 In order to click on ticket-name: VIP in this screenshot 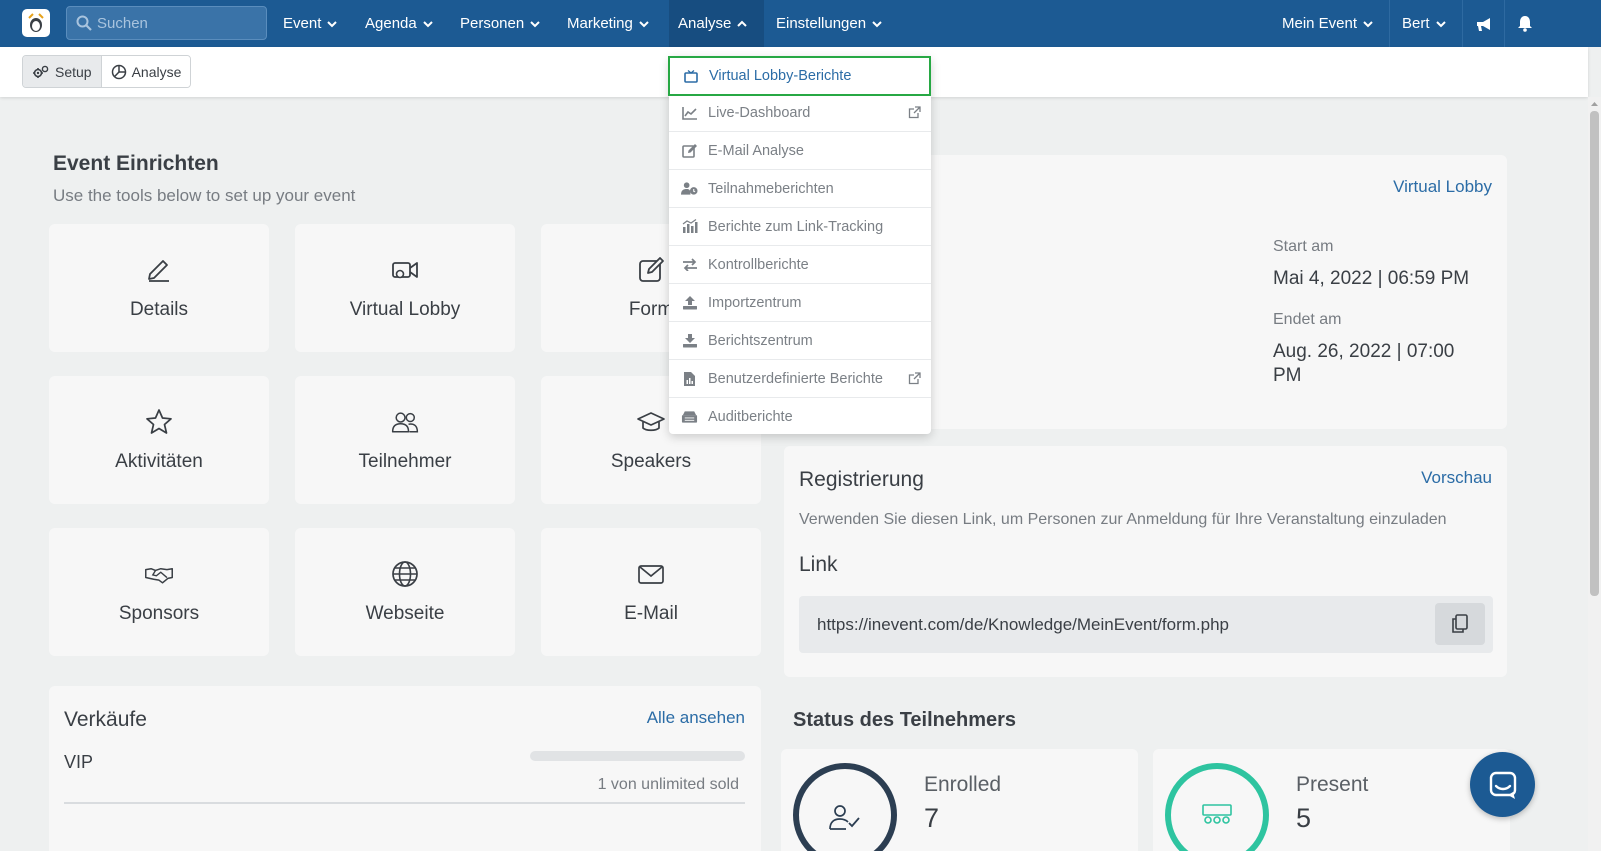, I will do `click(79, 762)`.